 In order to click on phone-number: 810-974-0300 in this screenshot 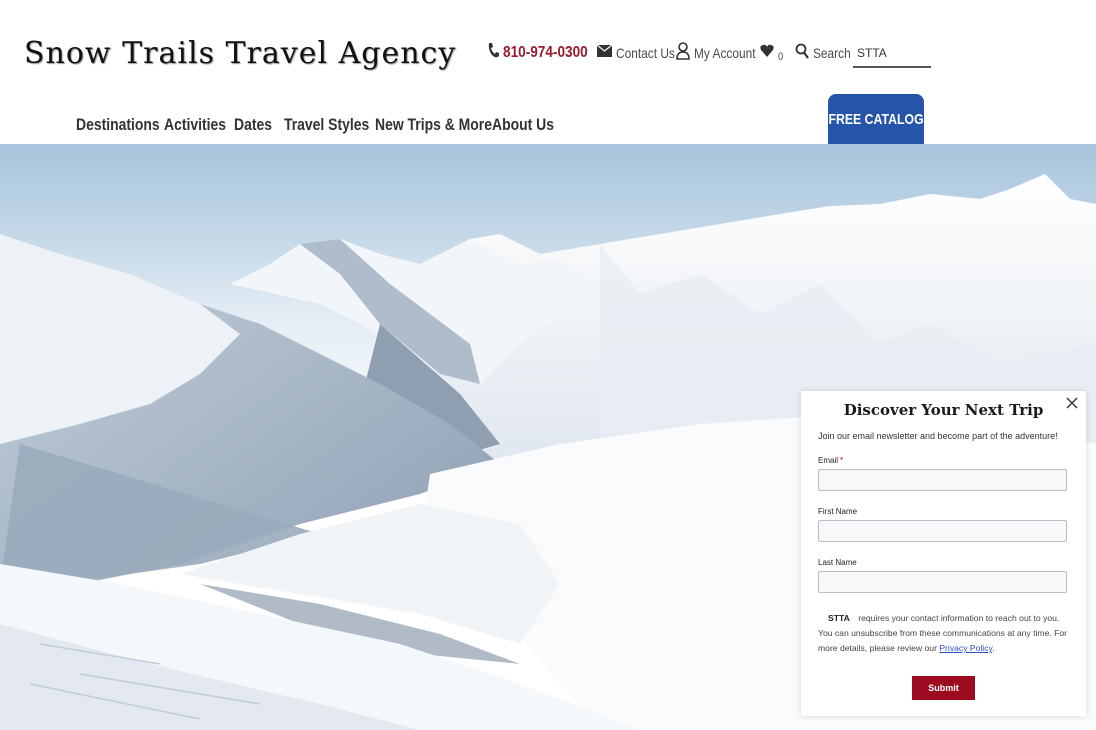, I will do `click(545, 52)`.